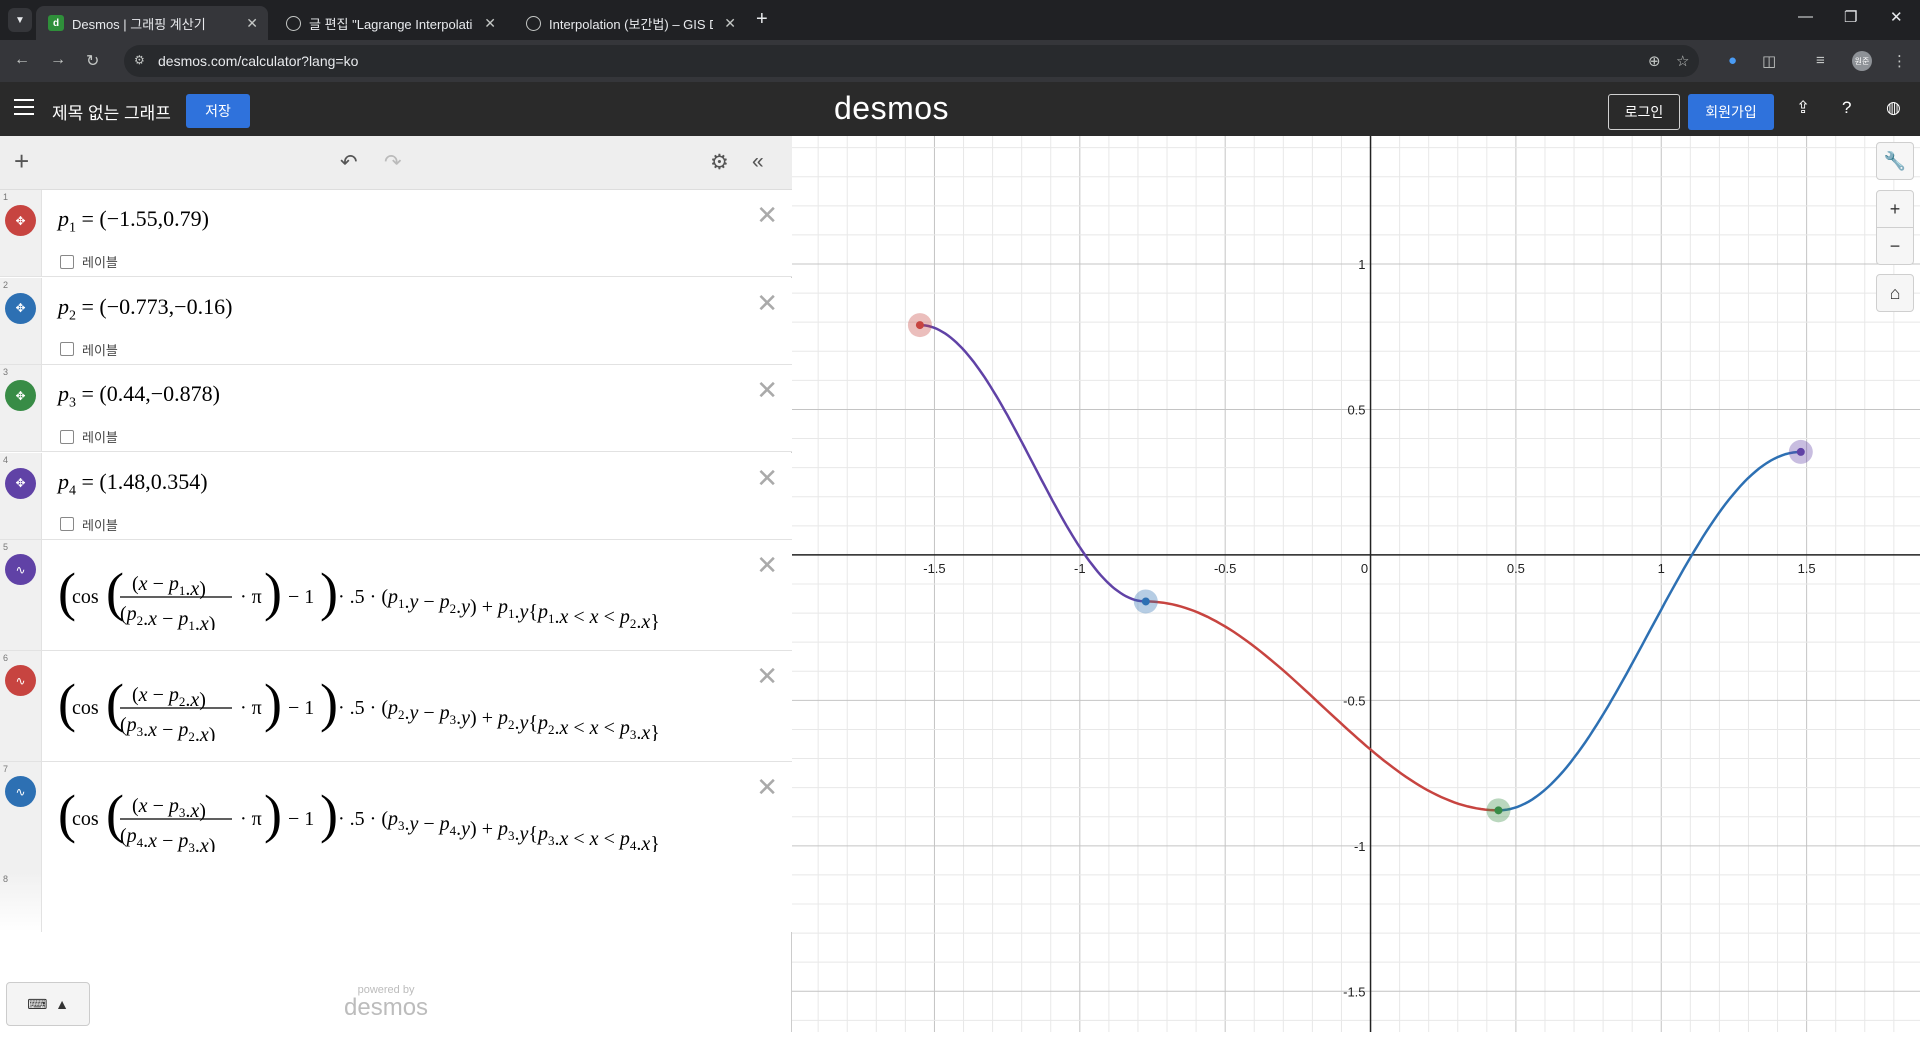 The height and width of the screenshot is (1037, 1920). What do you see at coordinates (1805, 16) in the screenshot?
I see `minimize-icon: —` at bounding box center [1805, 16].